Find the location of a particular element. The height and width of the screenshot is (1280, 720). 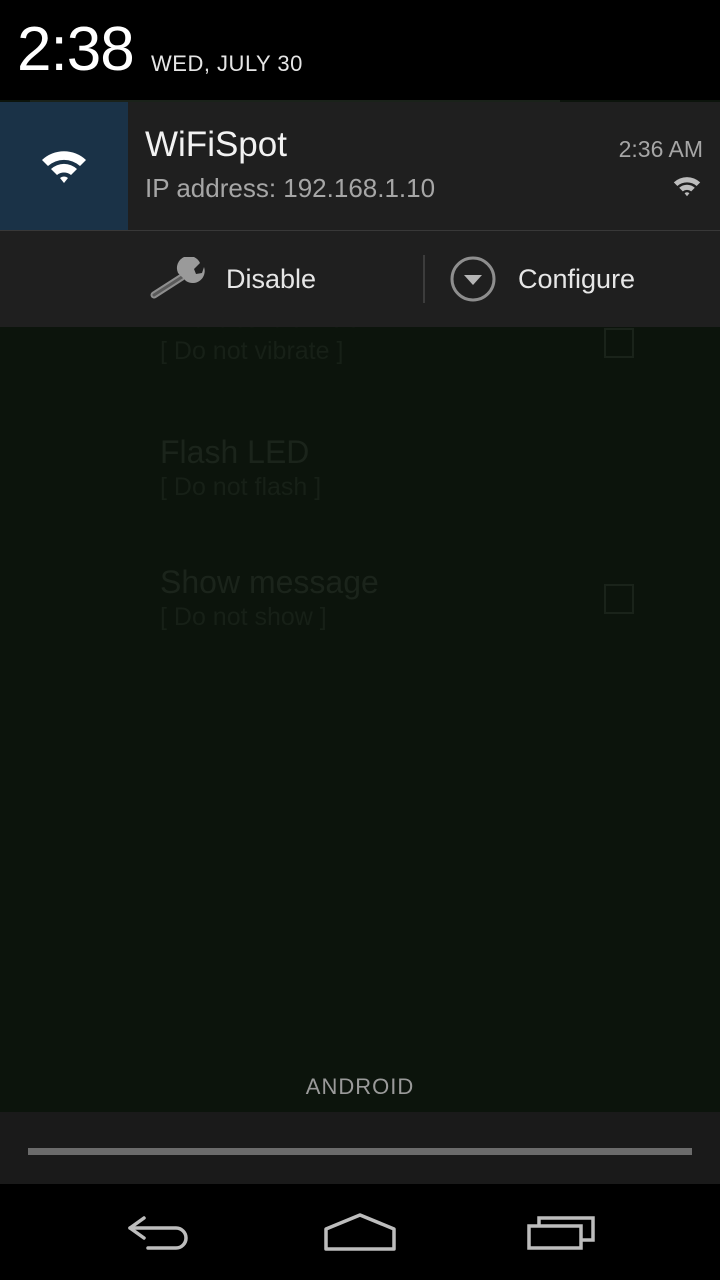

clock: 2:38 is located at coordinates (76, 50).